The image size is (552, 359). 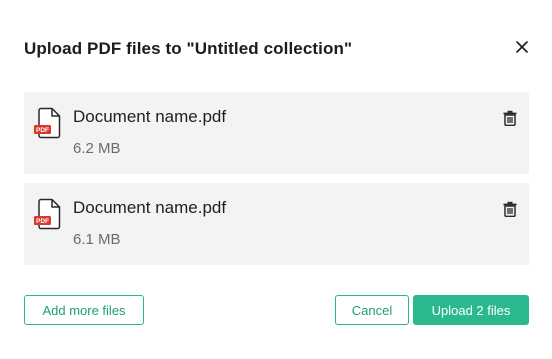 I want to click on upload-files-button: Upload 2 files, so click(x=471, y=310).